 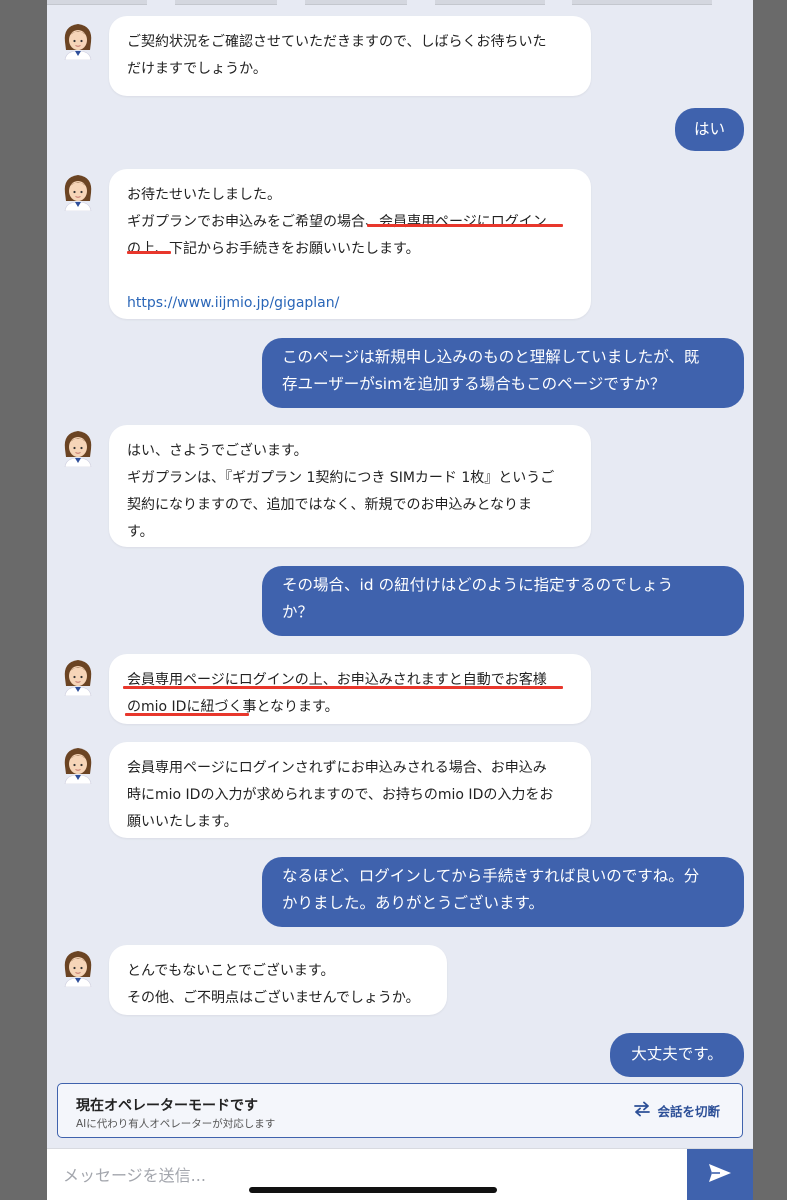 I want to click on send-button, so click(x=720, y=1174).